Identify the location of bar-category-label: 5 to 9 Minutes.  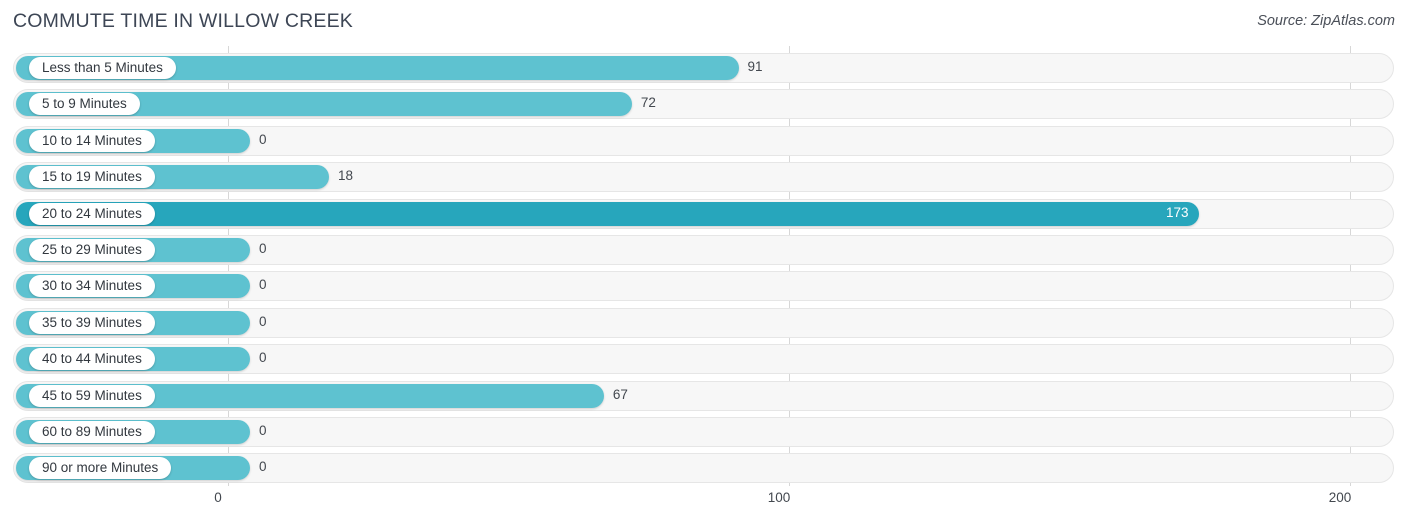
(84, 104).